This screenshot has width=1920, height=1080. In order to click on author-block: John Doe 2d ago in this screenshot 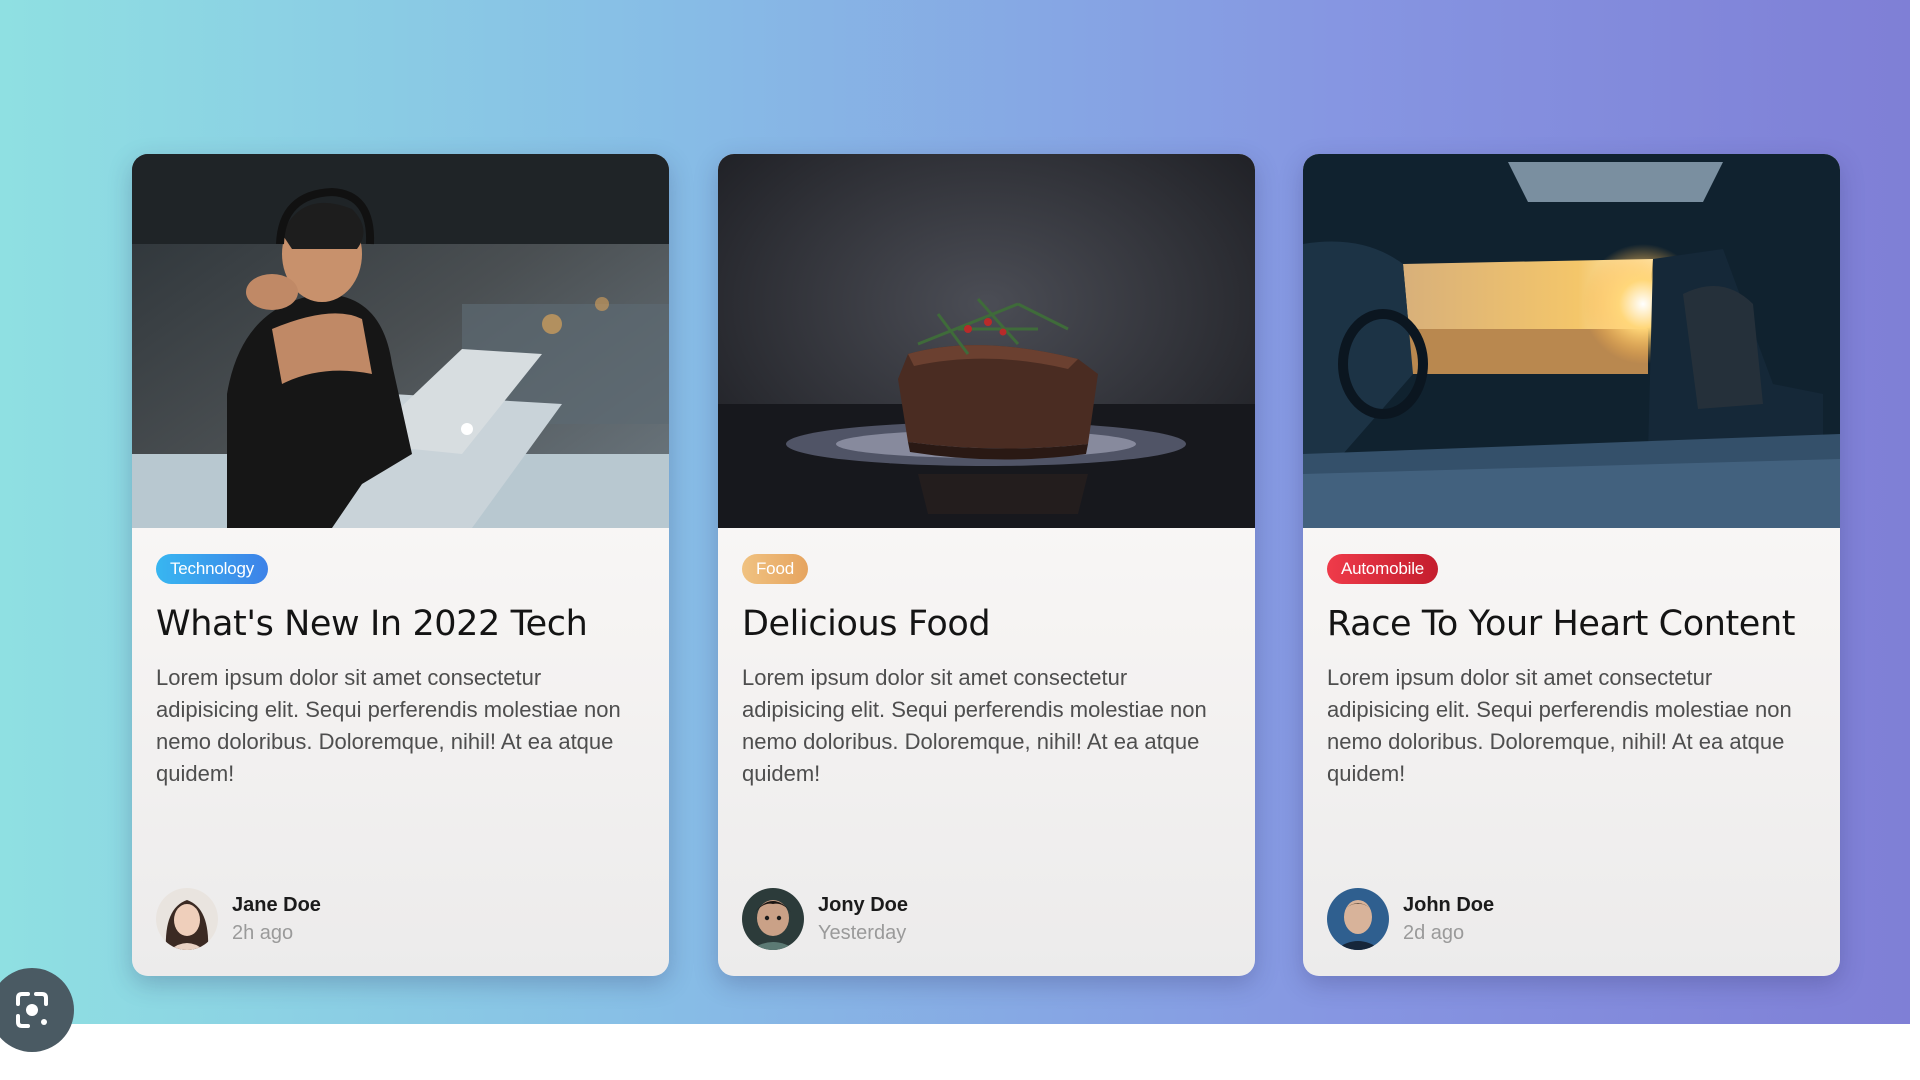, I will do `click(1410, 919)`.